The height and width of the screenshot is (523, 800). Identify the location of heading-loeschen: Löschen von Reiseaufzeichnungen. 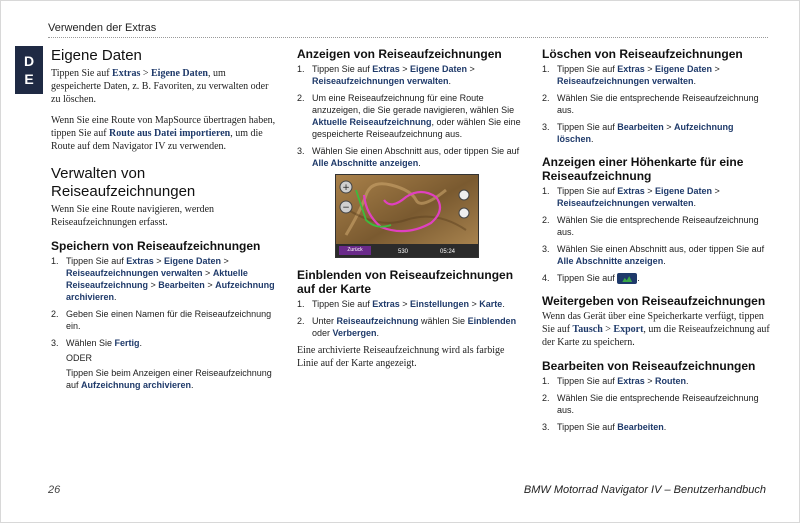
(642, 54).